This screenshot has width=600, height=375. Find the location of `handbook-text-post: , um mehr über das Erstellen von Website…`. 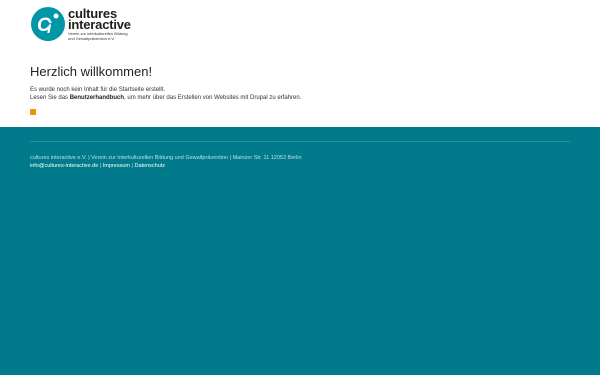

handbook-text-post: , um mehr über das Erstellen von Website… is located at coordinates (213, 98).